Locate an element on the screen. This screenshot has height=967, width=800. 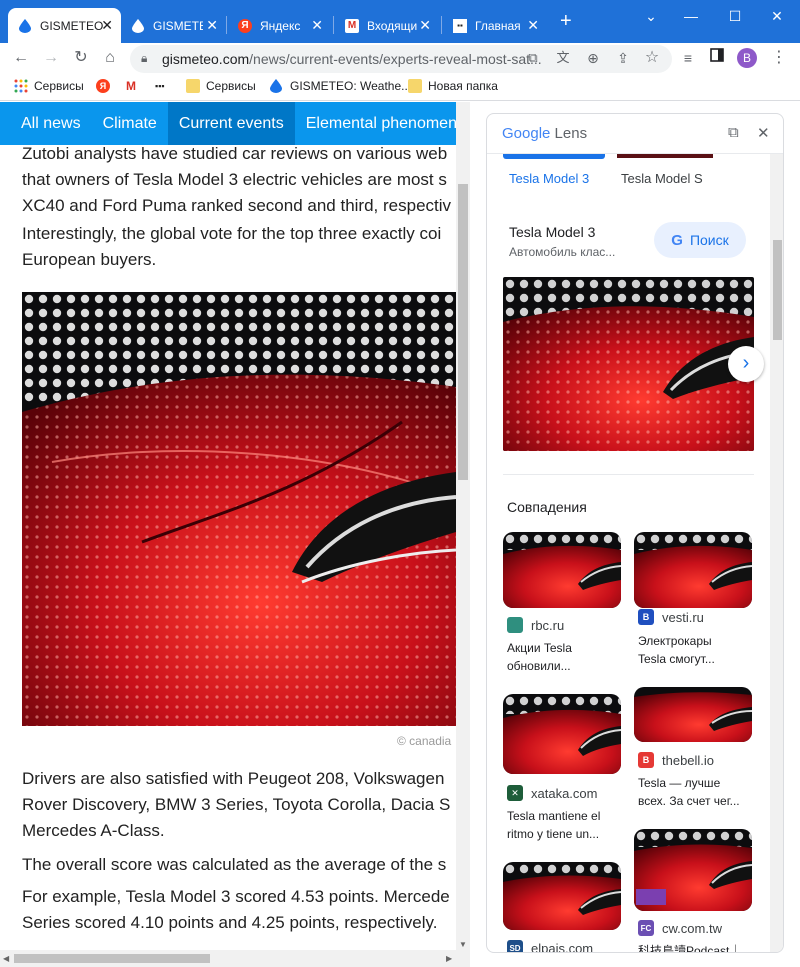
apps-grid-icon is located at coordinates (21, 86).